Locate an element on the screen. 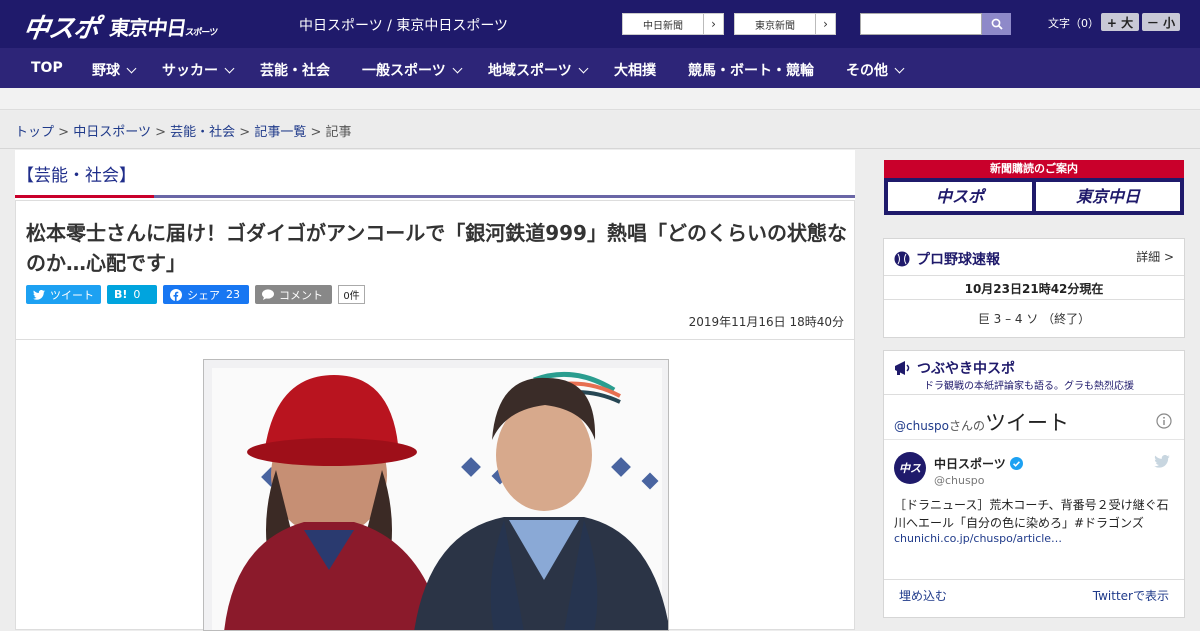 This screenshot has width=1200, height=631. timeline-user: @chuspo is located at coordinates (921, 426).